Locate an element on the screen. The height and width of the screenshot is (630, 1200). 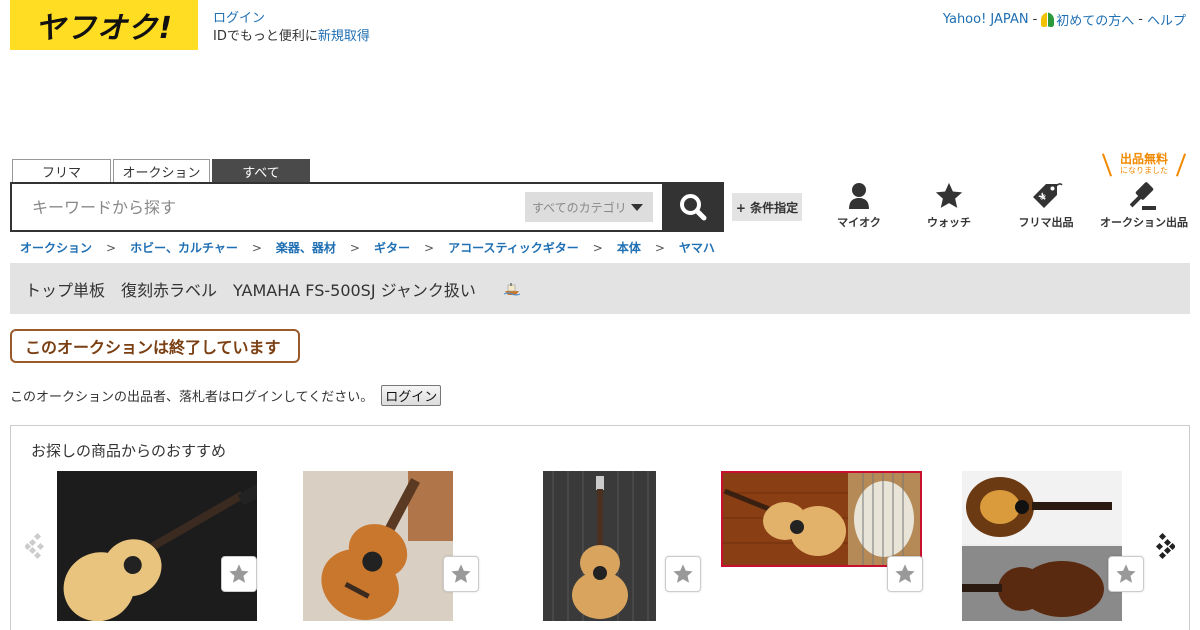
beginners-label: 初めての方へ is located at coordinates (1095, 21).